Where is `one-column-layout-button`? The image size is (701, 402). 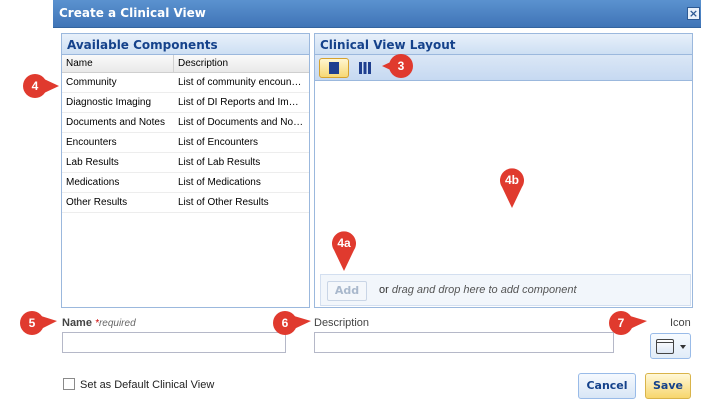
one-column-layout-button is located at coordinates (334, 68).